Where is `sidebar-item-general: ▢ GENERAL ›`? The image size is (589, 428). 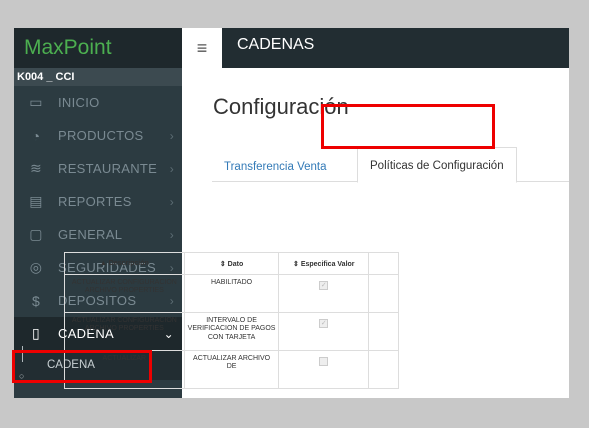 sidebar-item-general: ▢ GENERAL › is located at coordinates (98, 234).